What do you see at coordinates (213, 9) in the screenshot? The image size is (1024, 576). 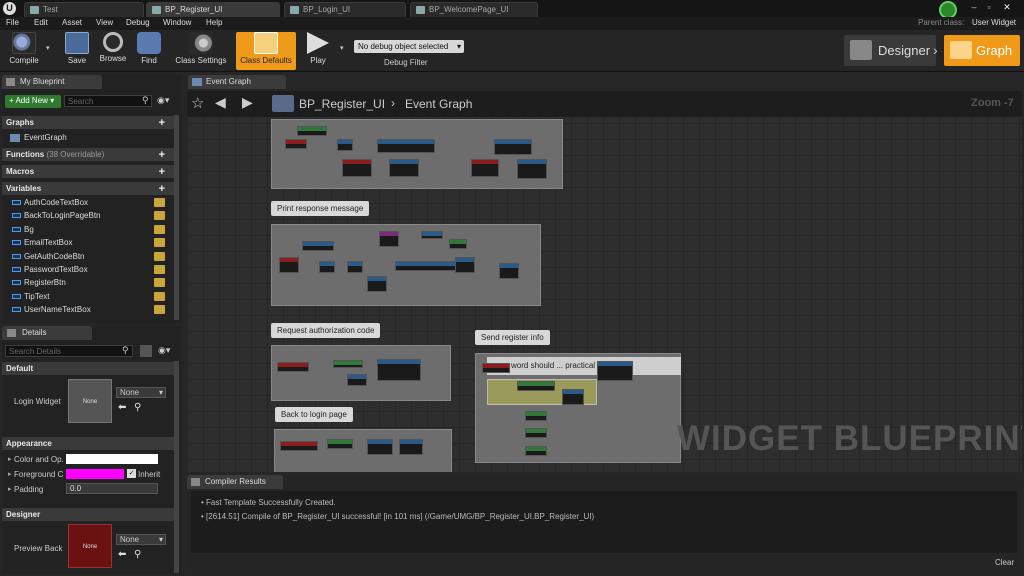 I see `tab-bp-register-ui: BP_Register_UI` at bounding box center [213, 9].